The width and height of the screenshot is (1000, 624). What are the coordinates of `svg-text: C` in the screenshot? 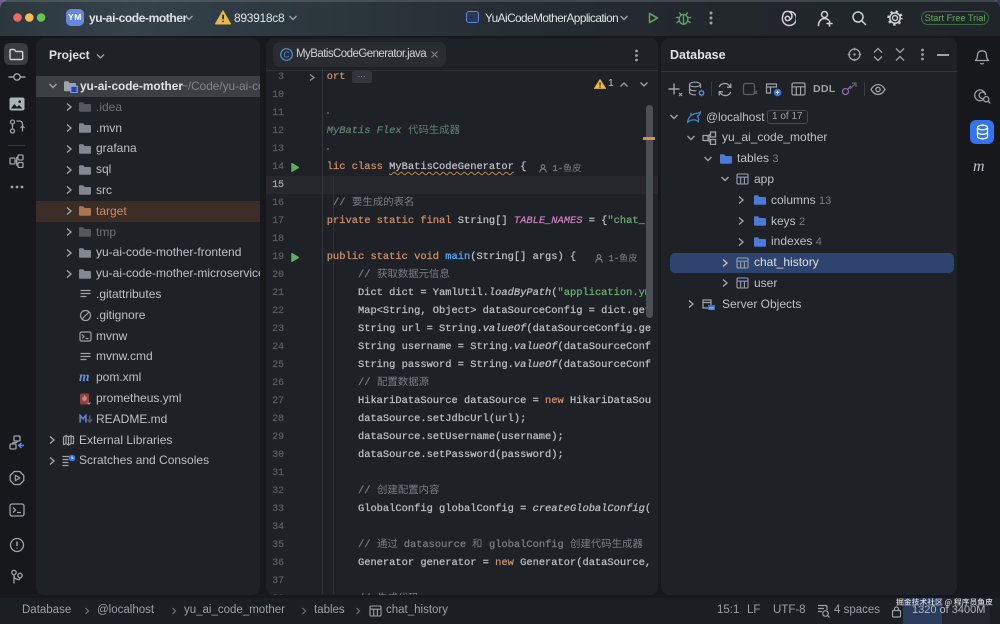 It's located at (286, 55).